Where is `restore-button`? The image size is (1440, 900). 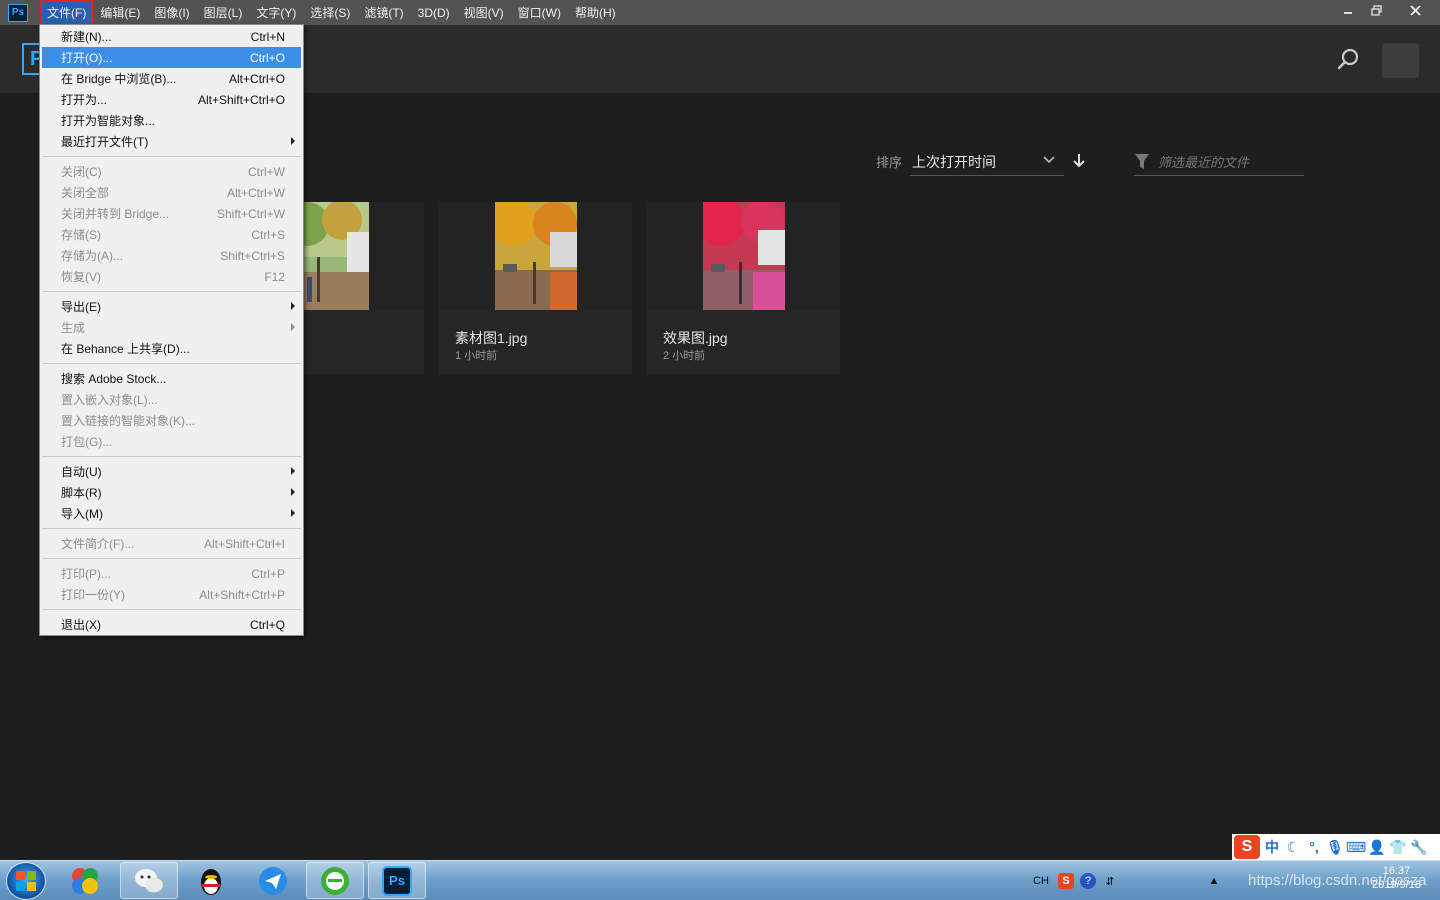
restore-button is located at coordinates (1376, 10).